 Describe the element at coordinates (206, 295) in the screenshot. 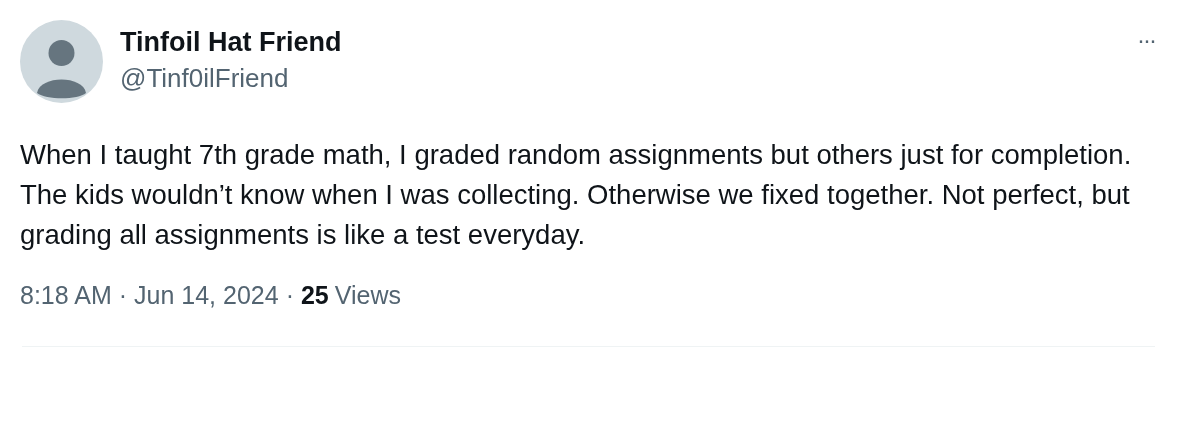

I see `post-date: Jun 14, 2024` at that location.